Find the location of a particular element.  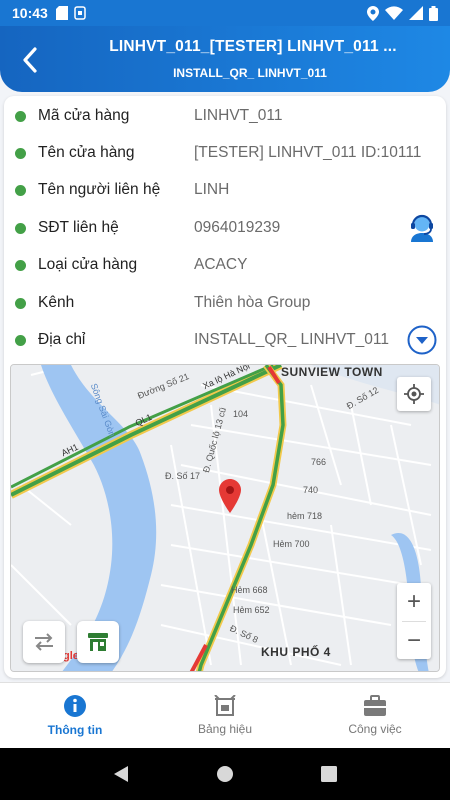

map-label-104: 104 is located at coordinates (241, 414).